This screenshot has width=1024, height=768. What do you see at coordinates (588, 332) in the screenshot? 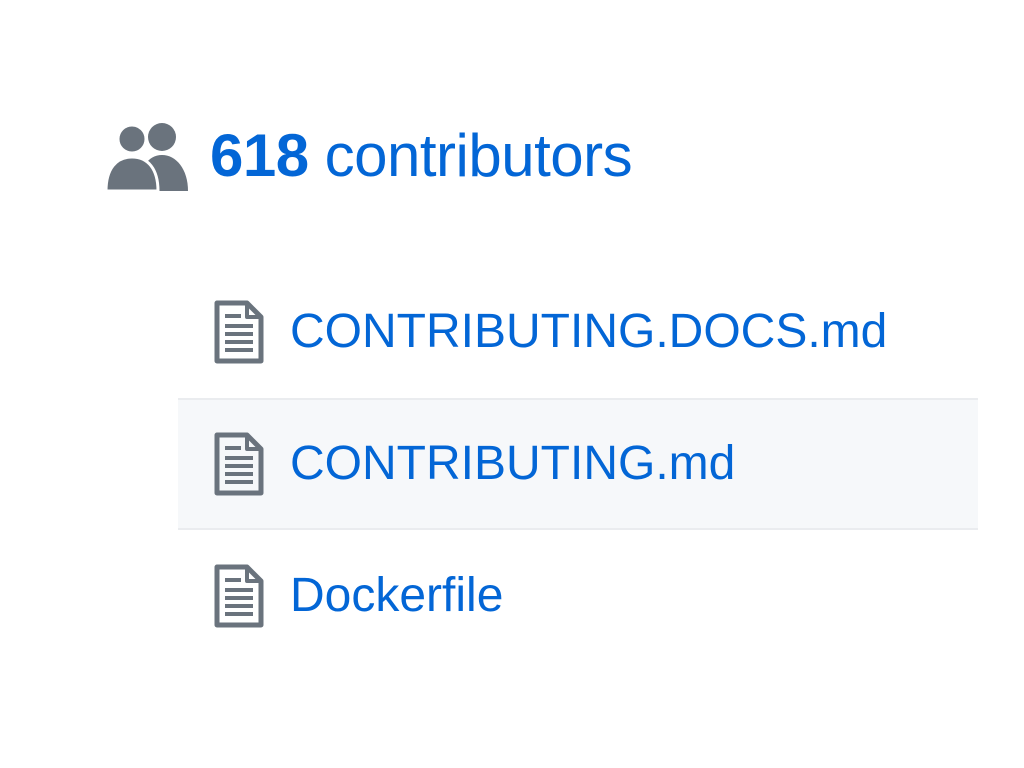
I see `file-link: CONTRIBUTING.DOCS.md` at bounding box center [588, 332].